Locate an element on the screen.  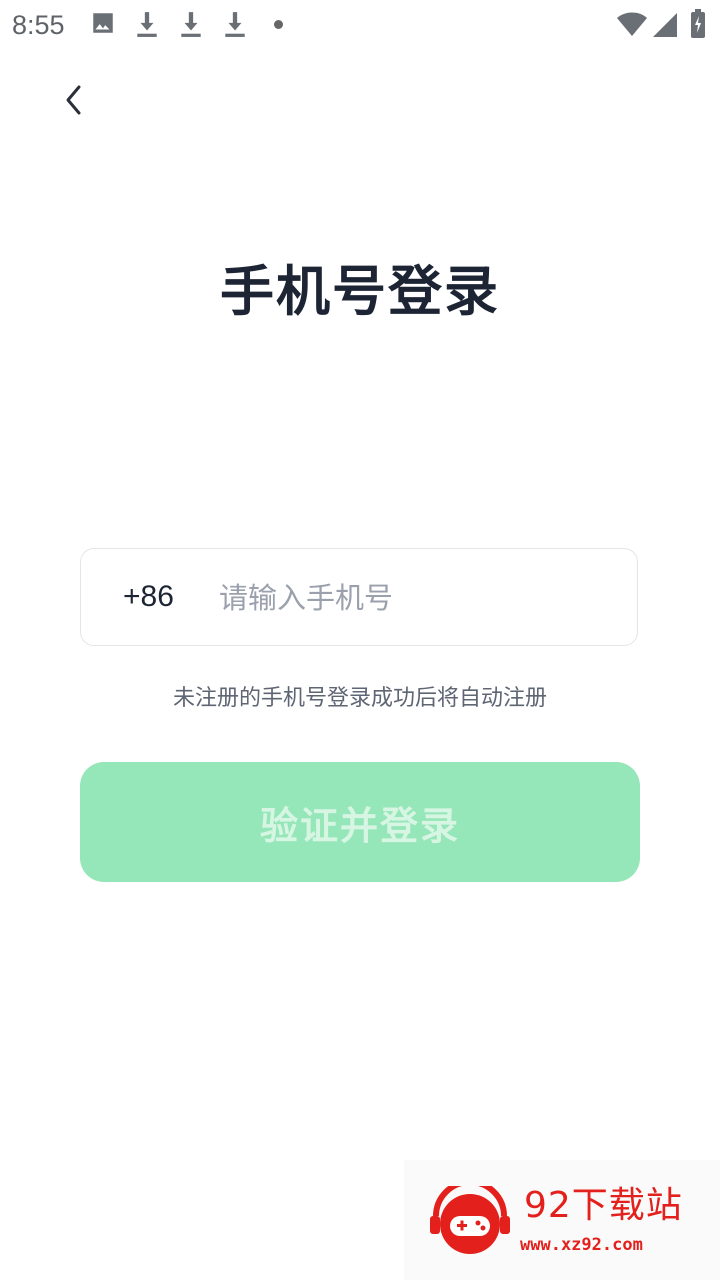
page-title: 手机号登录 is located at coordinates (360, 291).